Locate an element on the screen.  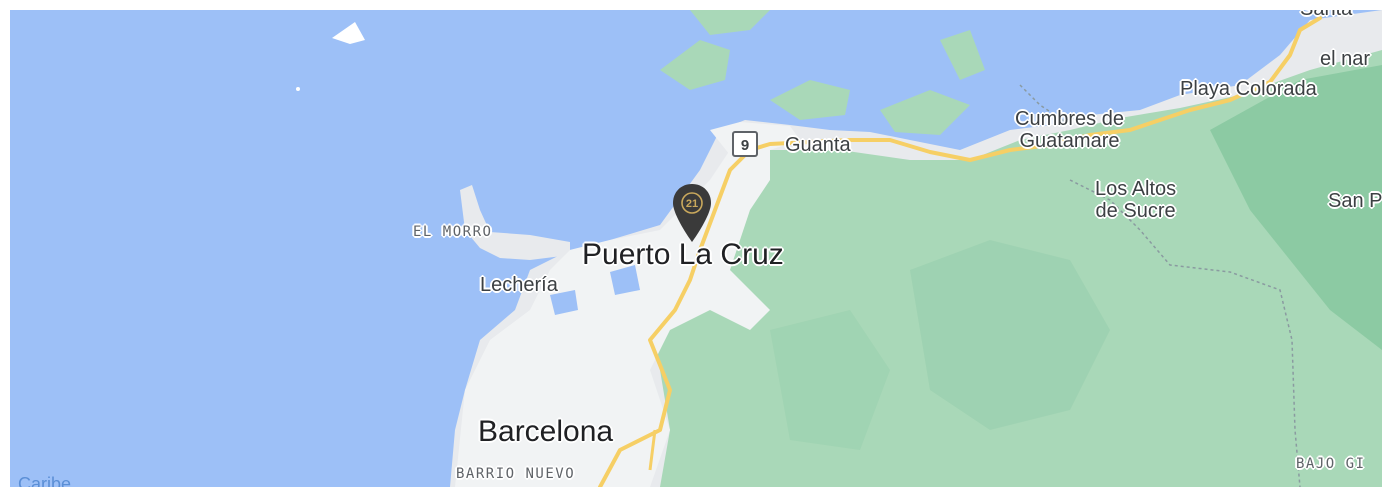
pin-logo-text: 21 is located at coordinates (692, 204).